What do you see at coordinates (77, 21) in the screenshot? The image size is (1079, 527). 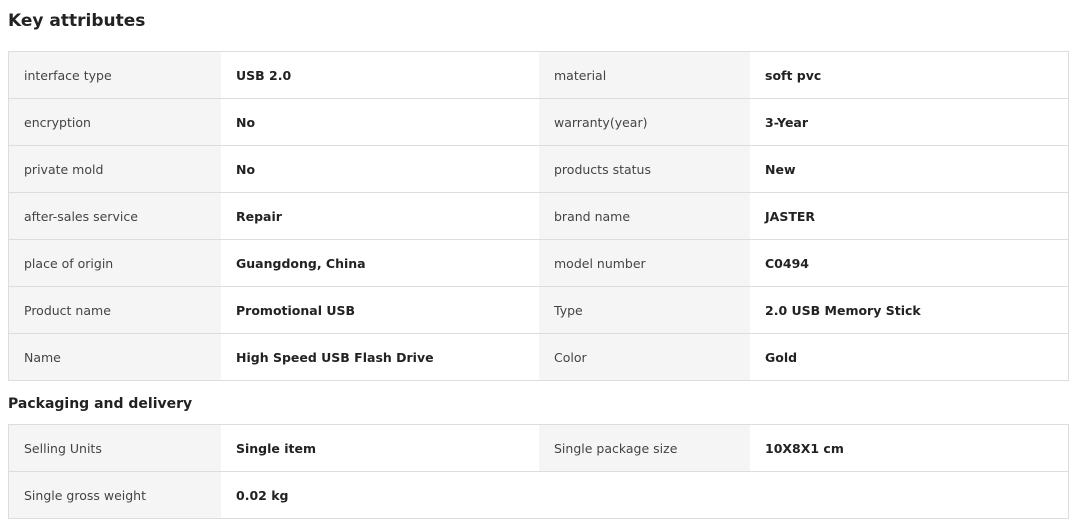 I see `key-attributes-title: Key attributes` at bounding box center [77, 21].